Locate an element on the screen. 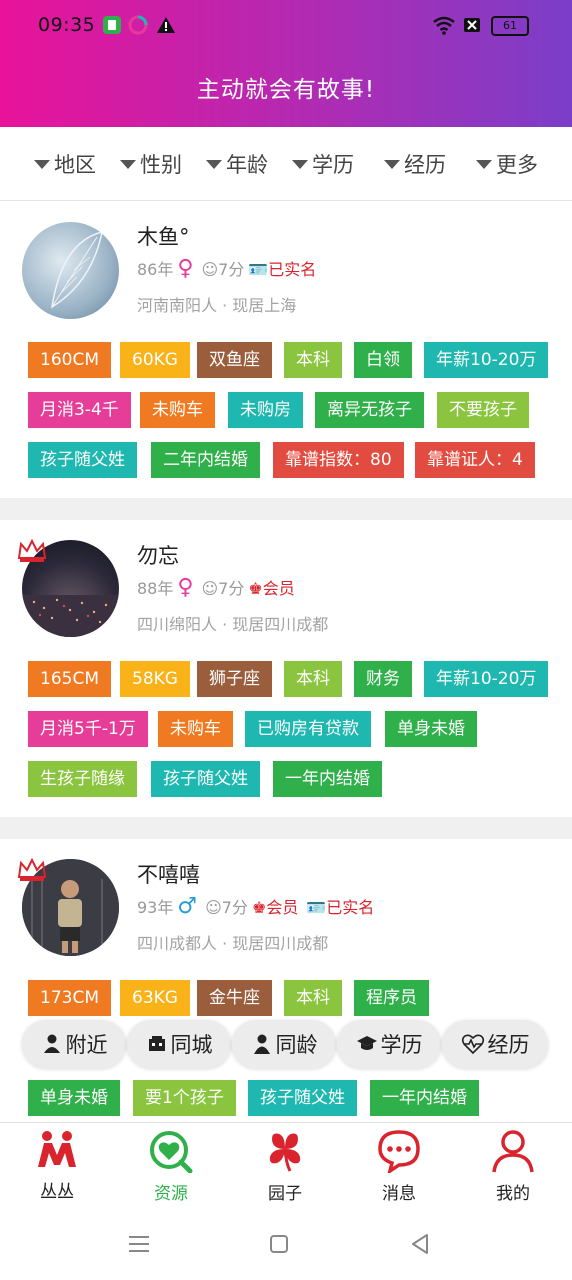  tag: 63KG is located at coordinates (155, 998).